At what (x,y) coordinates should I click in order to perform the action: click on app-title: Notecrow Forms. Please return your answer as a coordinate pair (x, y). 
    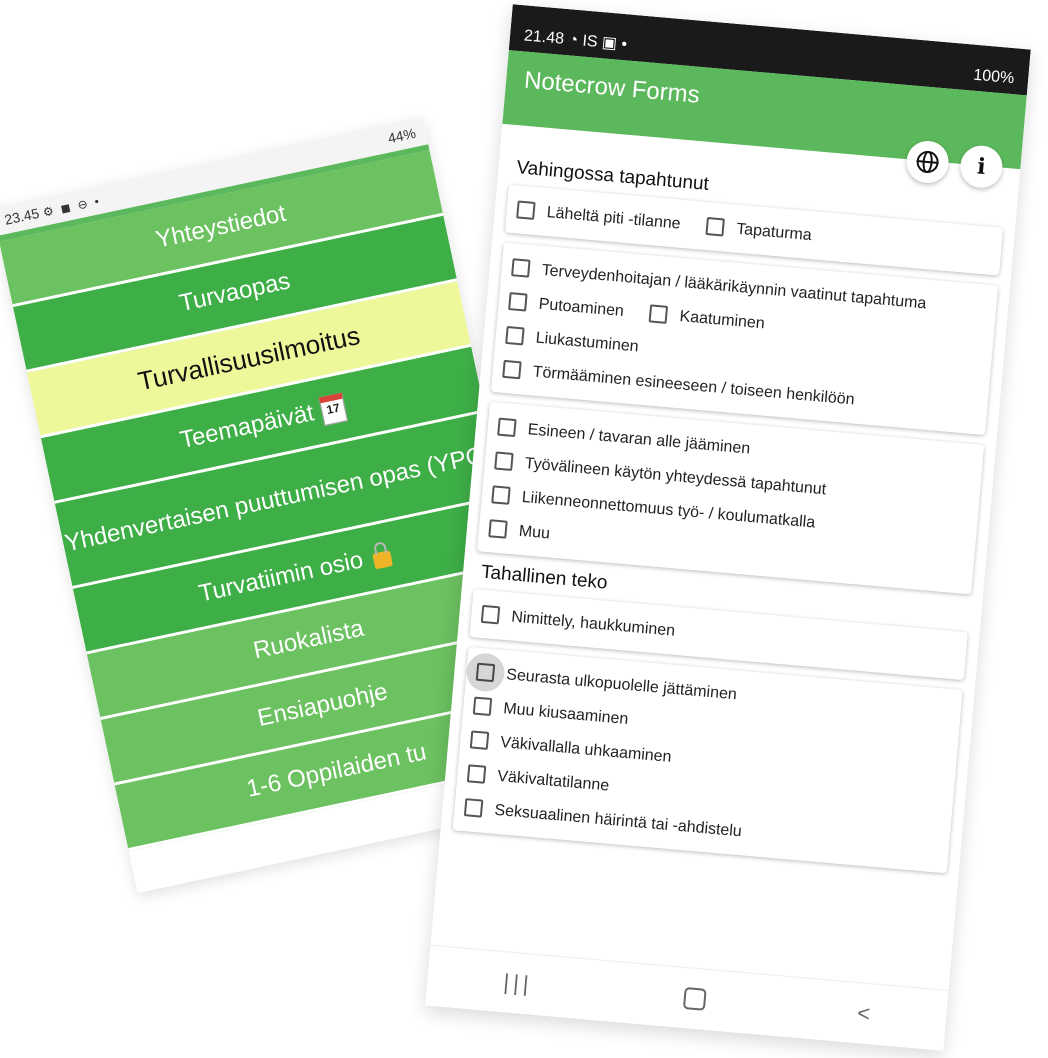
    Looking at the image, I should click on (612, 87).